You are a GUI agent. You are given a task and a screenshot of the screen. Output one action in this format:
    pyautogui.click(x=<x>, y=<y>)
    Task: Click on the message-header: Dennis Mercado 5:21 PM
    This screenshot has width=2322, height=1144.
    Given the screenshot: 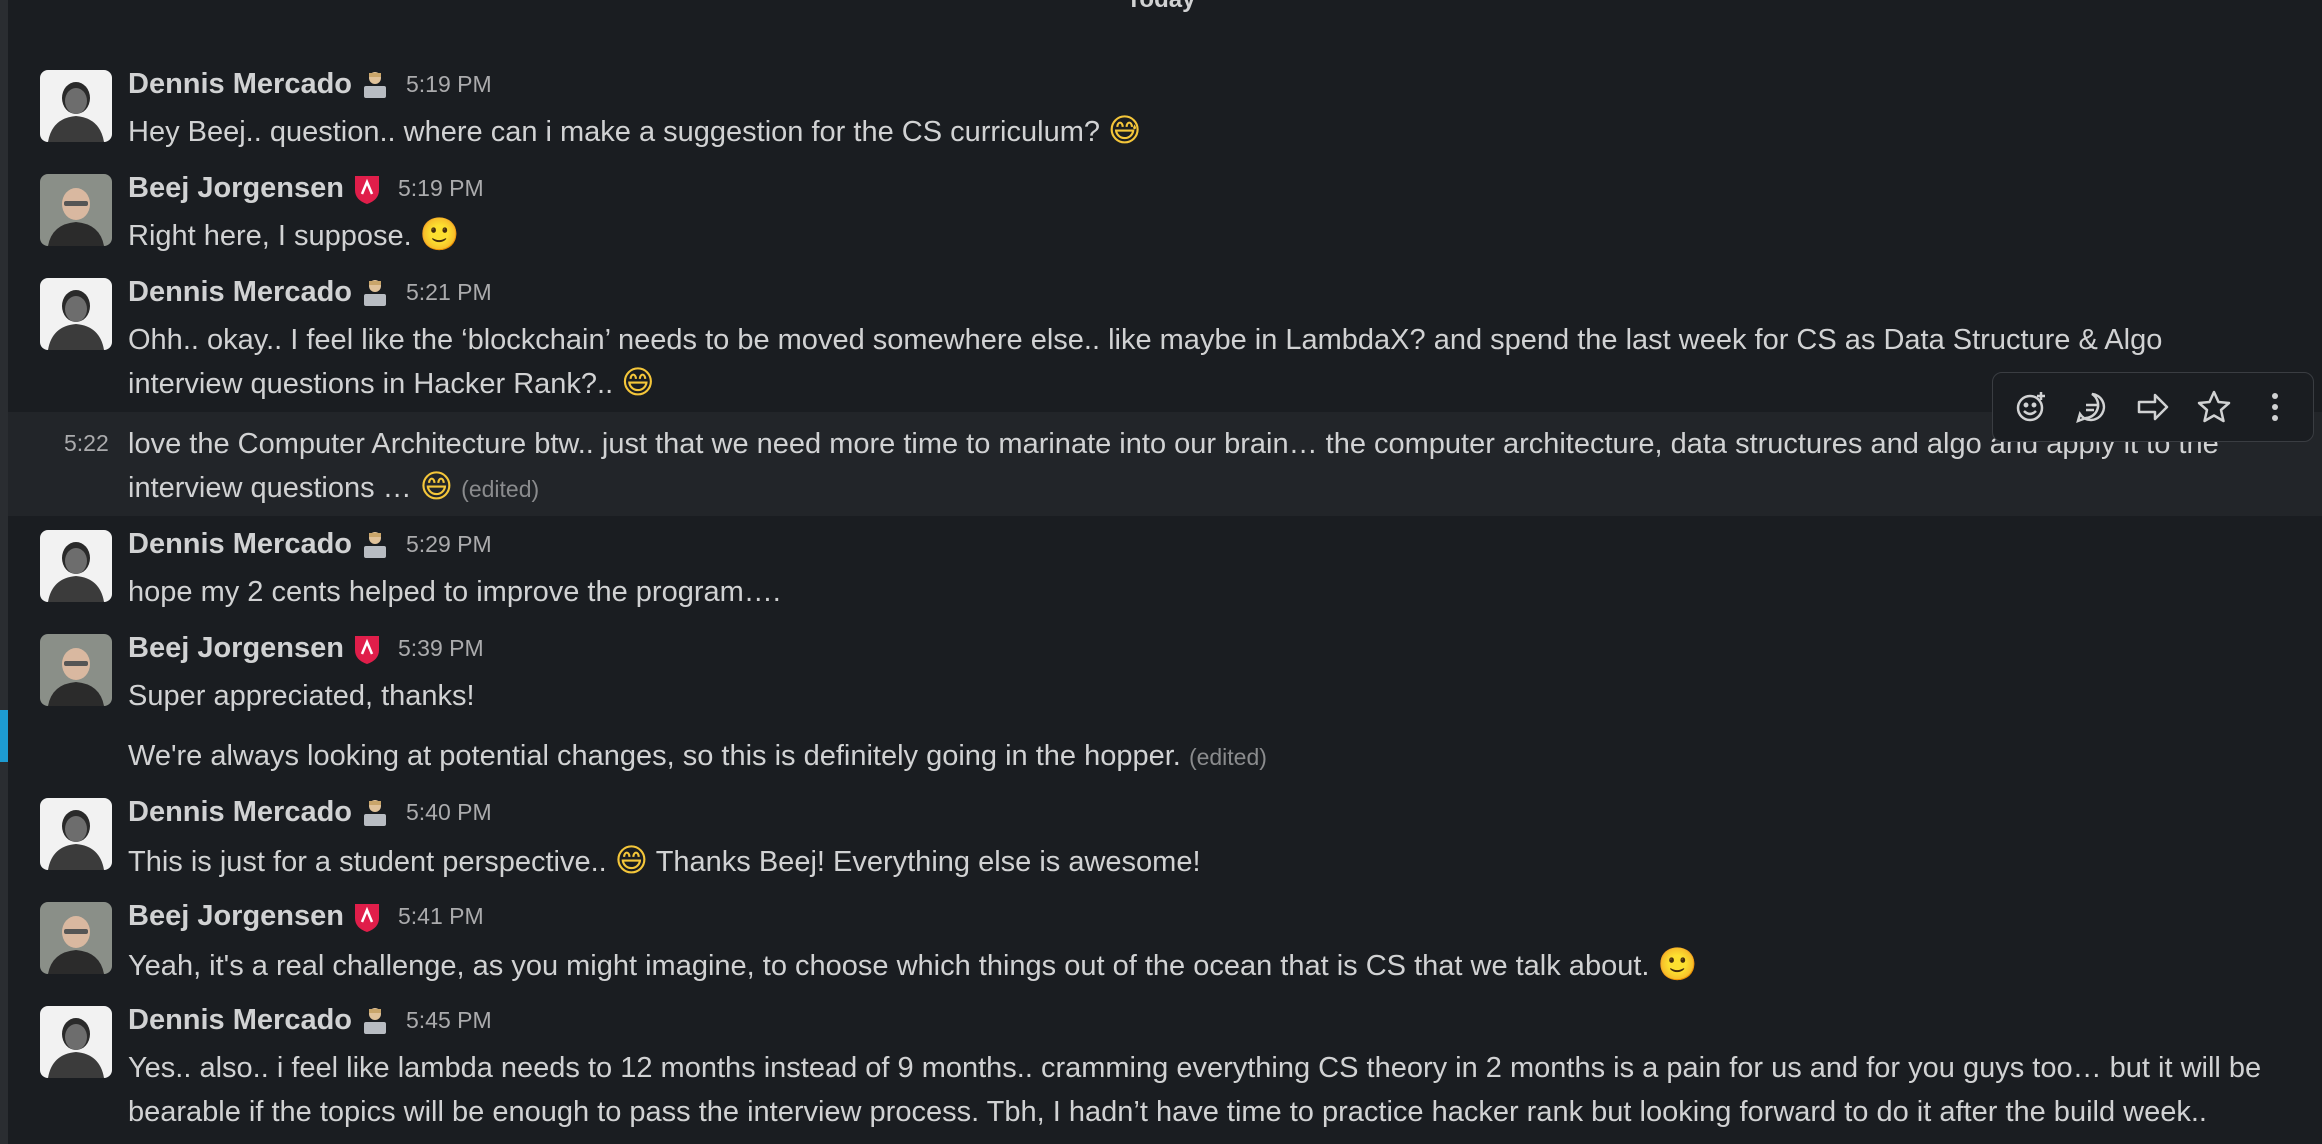 What is the action you would take?
    pyautogui.click(x=310, y=292)
    